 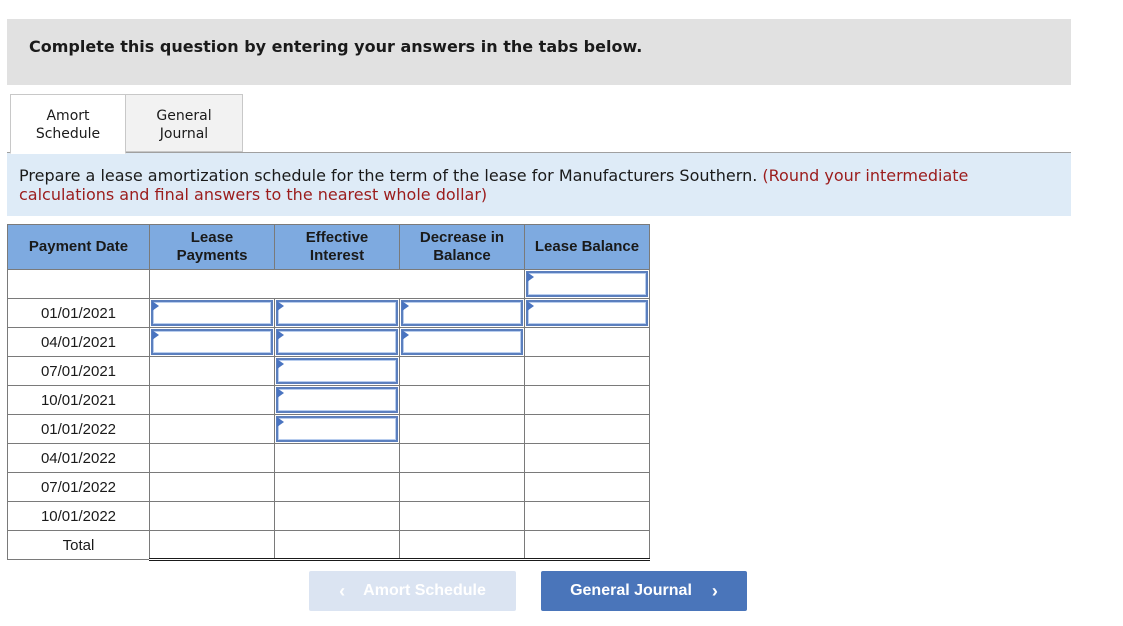 What do you see at coordinates (212, 255) in the screenshot?
I see `header-text: Payments` at bounding box center [212, 255].